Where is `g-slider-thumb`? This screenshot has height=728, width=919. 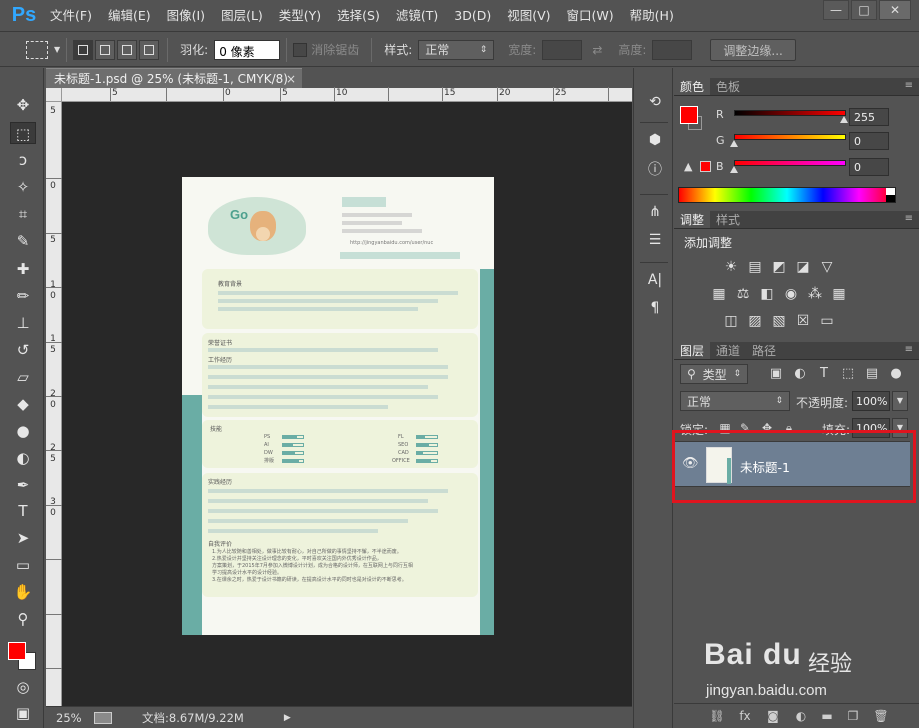
g-slider-thumb is located at coordinates (734, 143).